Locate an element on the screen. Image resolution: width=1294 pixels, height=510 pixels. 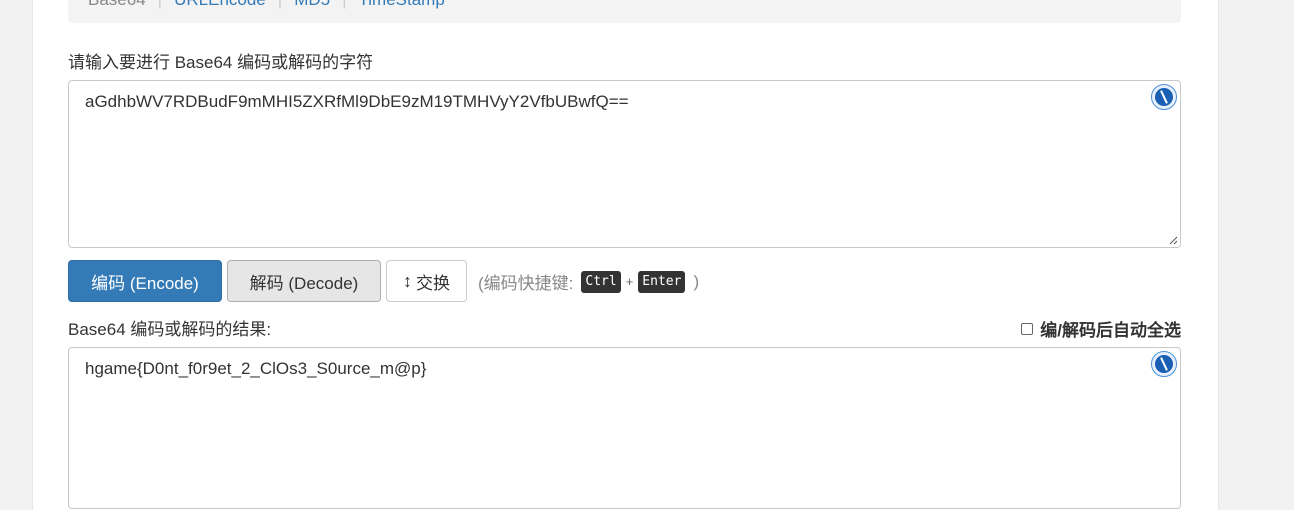
auto-select-label: 编/解码后自动全选 is located at coordinates (1110, 330).